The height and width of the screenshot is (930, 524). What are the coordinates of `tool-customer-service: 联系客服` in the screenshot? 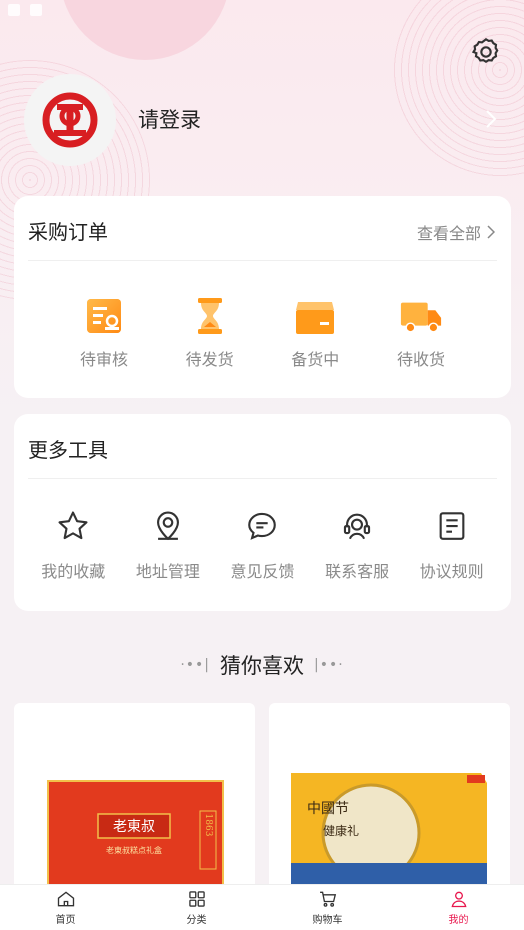 It's located at (357, 543).